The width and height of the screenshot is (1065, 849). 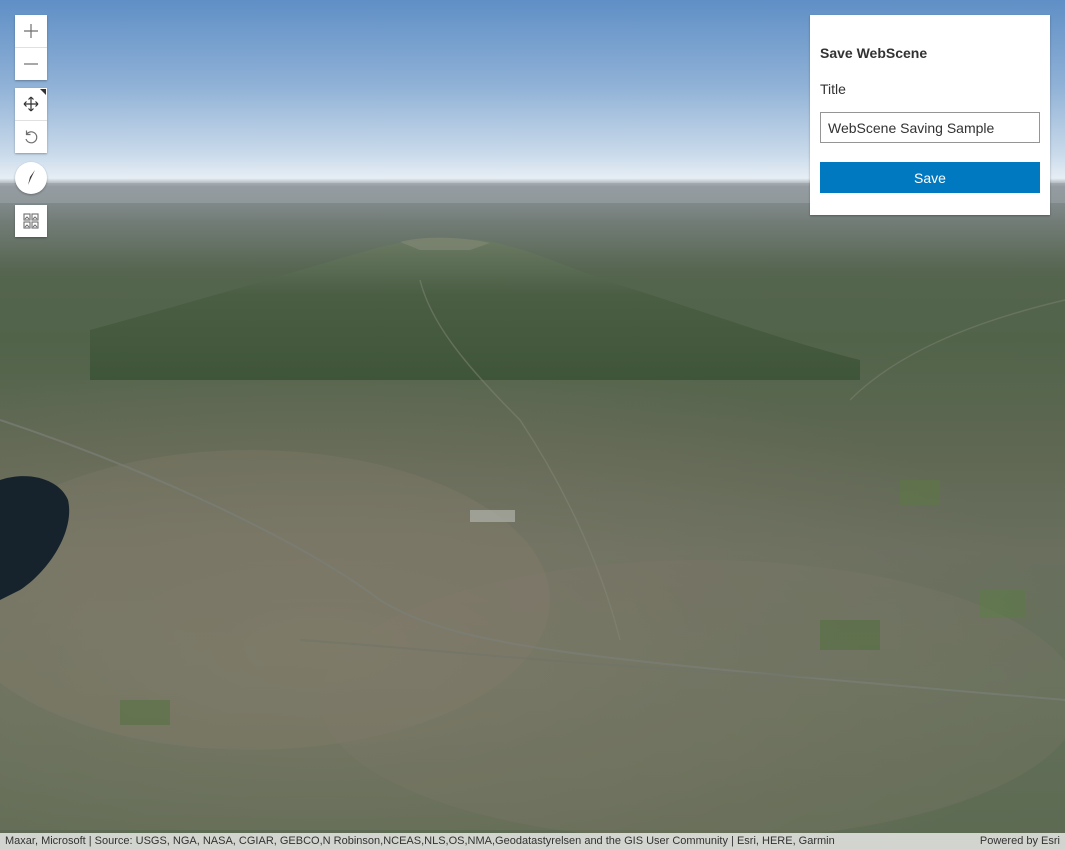 I want to click on volcano-shape, so click(x=475, y=309).